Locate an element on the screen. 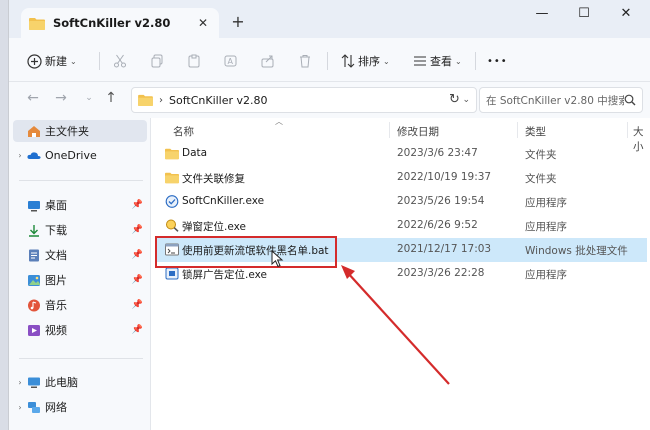  more-options-button: ••• is located at coordinates (497, 61).